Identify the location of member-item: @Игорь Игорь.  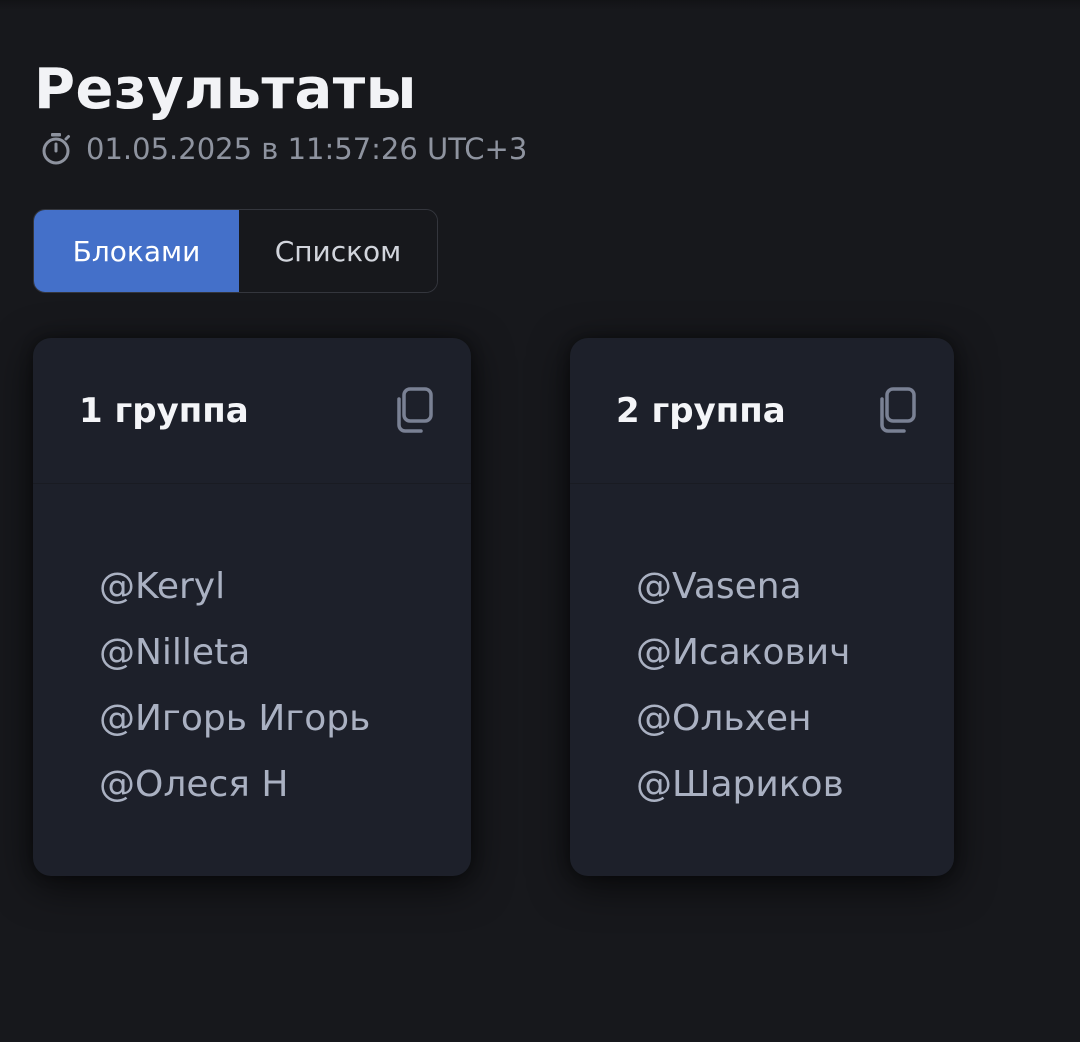
(235, 718).